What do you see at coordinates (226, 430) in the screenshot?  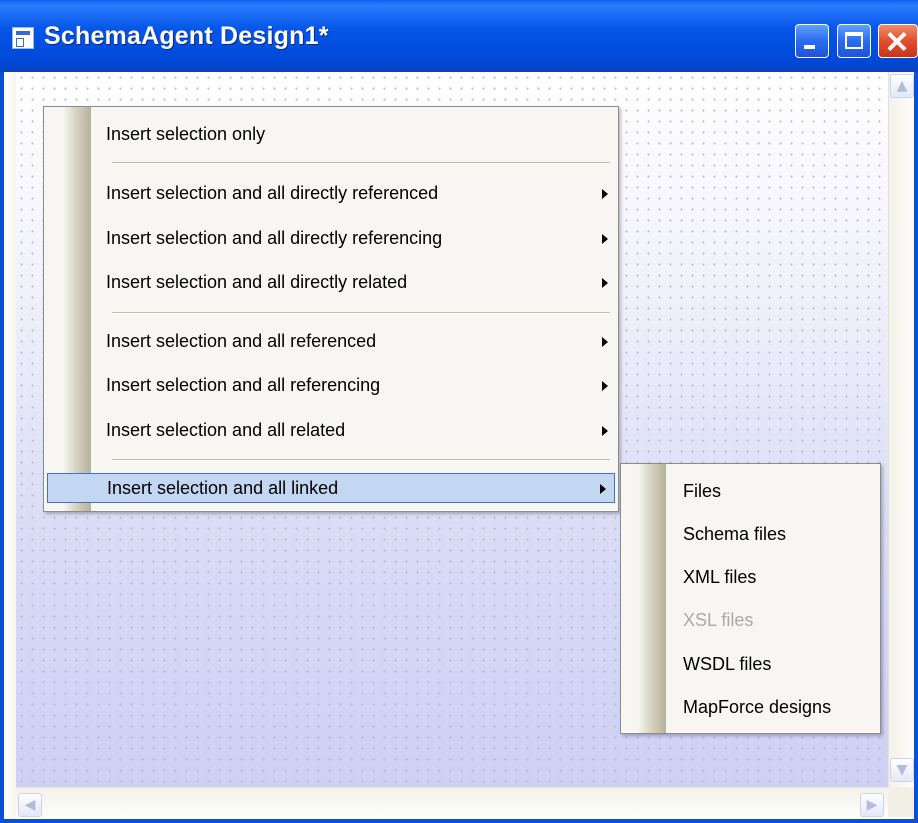 I see `menu-item-label: Insert selection and all related` at bounding box center [226, 430].